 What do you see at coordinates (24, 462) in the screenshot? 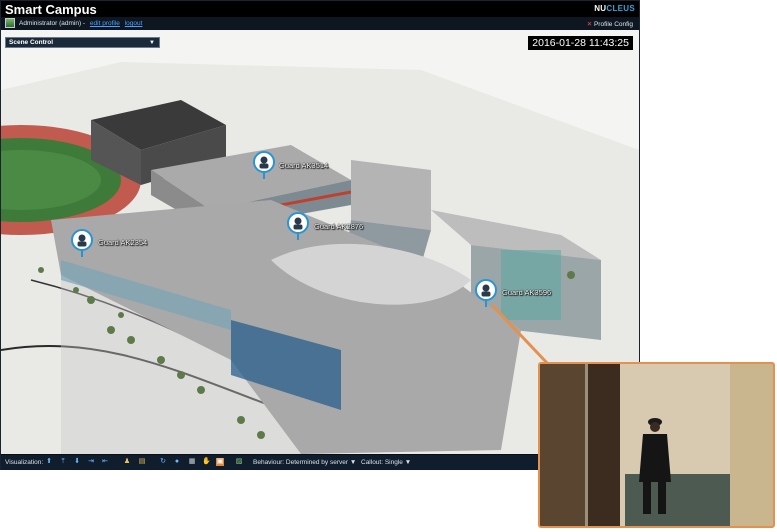
I see `visualization-label: Visualization:` at bounding box center [24, 462].